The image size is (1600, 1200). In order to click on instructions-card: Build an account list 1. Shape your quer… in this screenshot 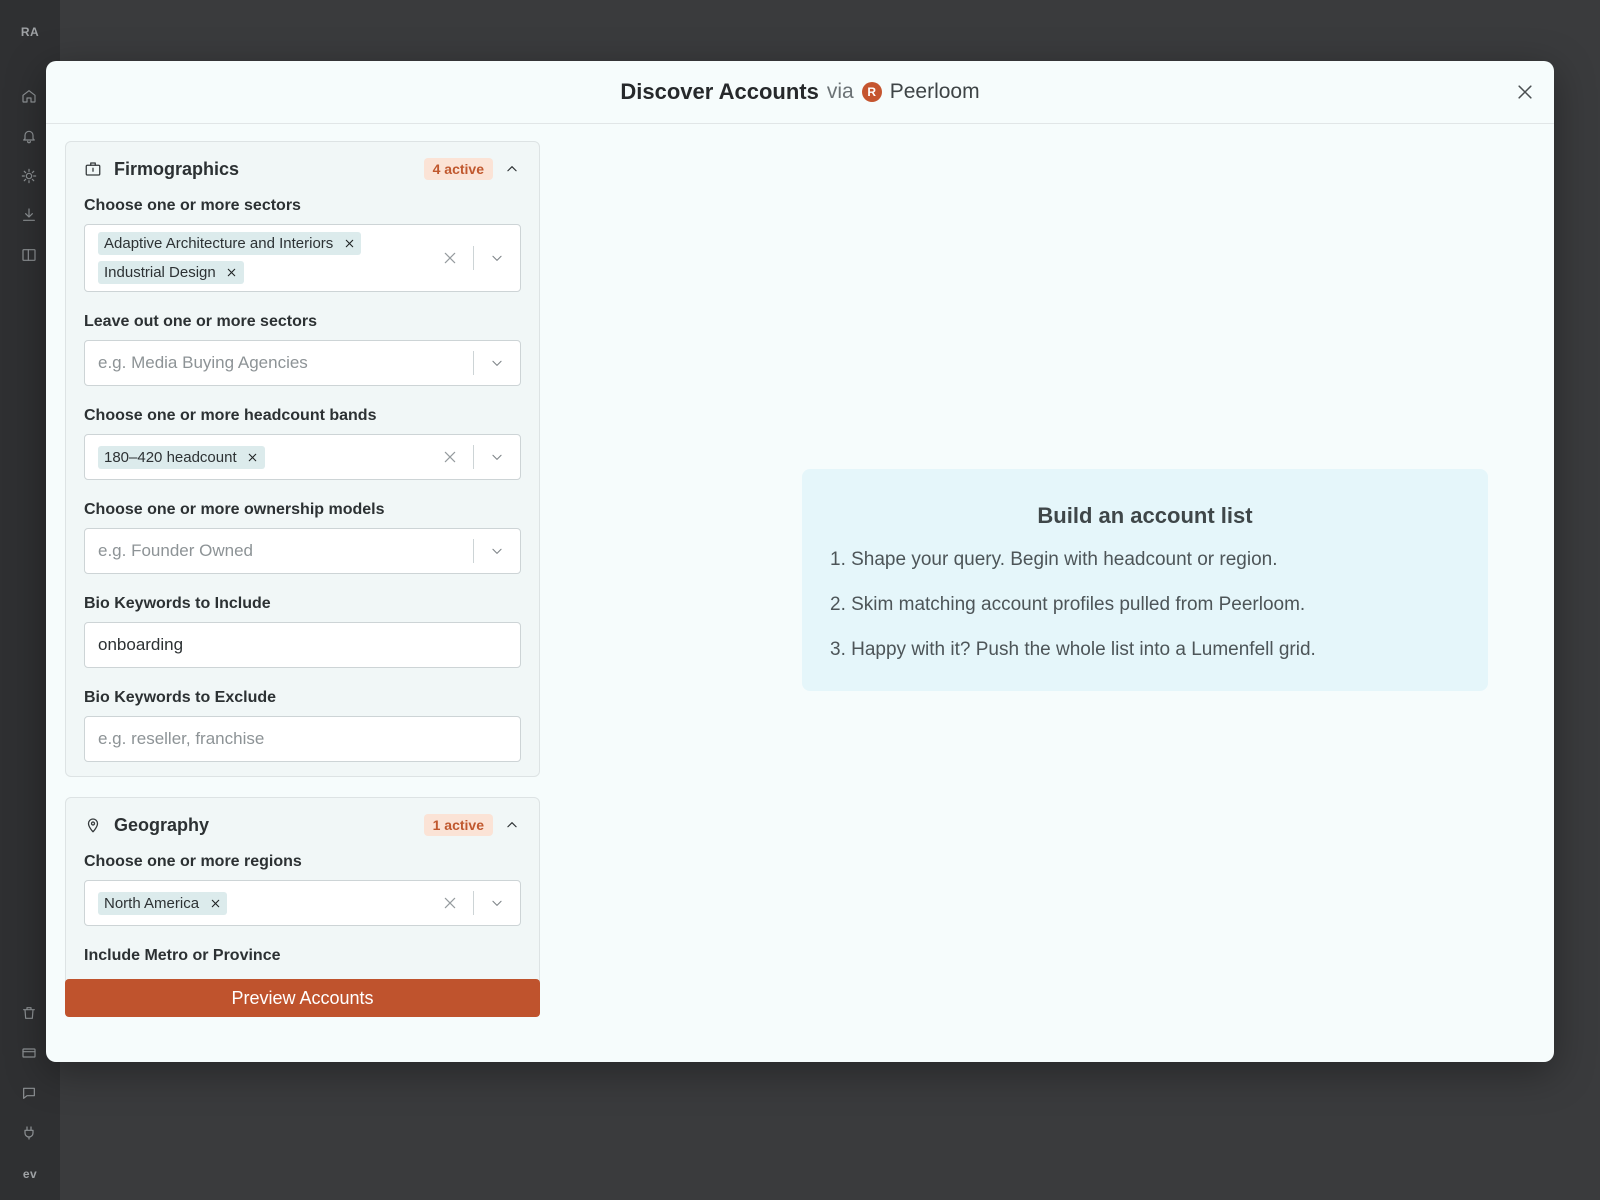, I will do `click(1145, 580)`.